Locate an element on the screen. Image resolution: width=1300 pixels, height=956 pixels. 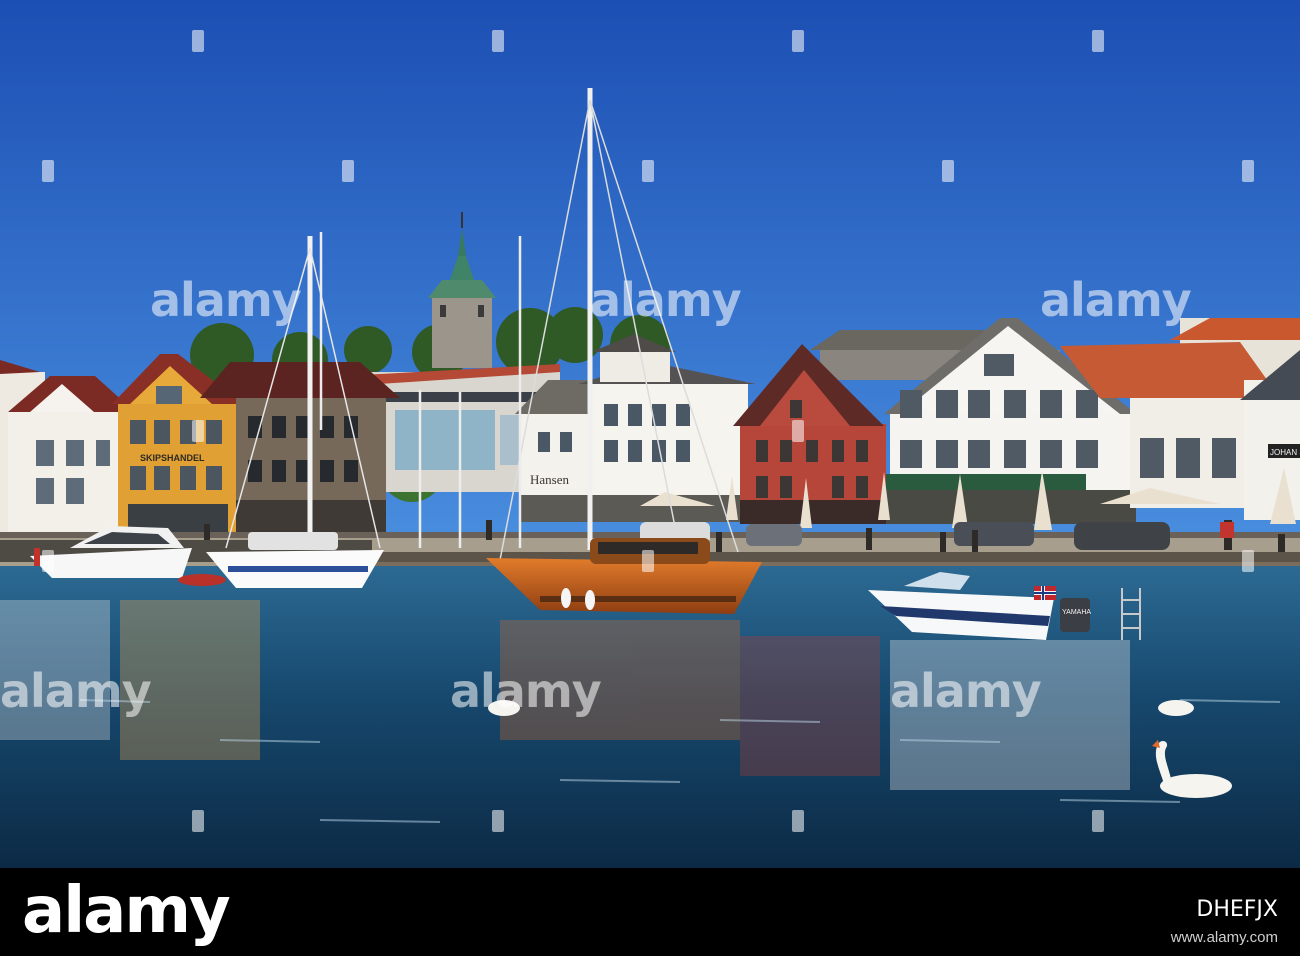
shop-sign: SKIPSHANDEL is located at coordinates (172, 458).